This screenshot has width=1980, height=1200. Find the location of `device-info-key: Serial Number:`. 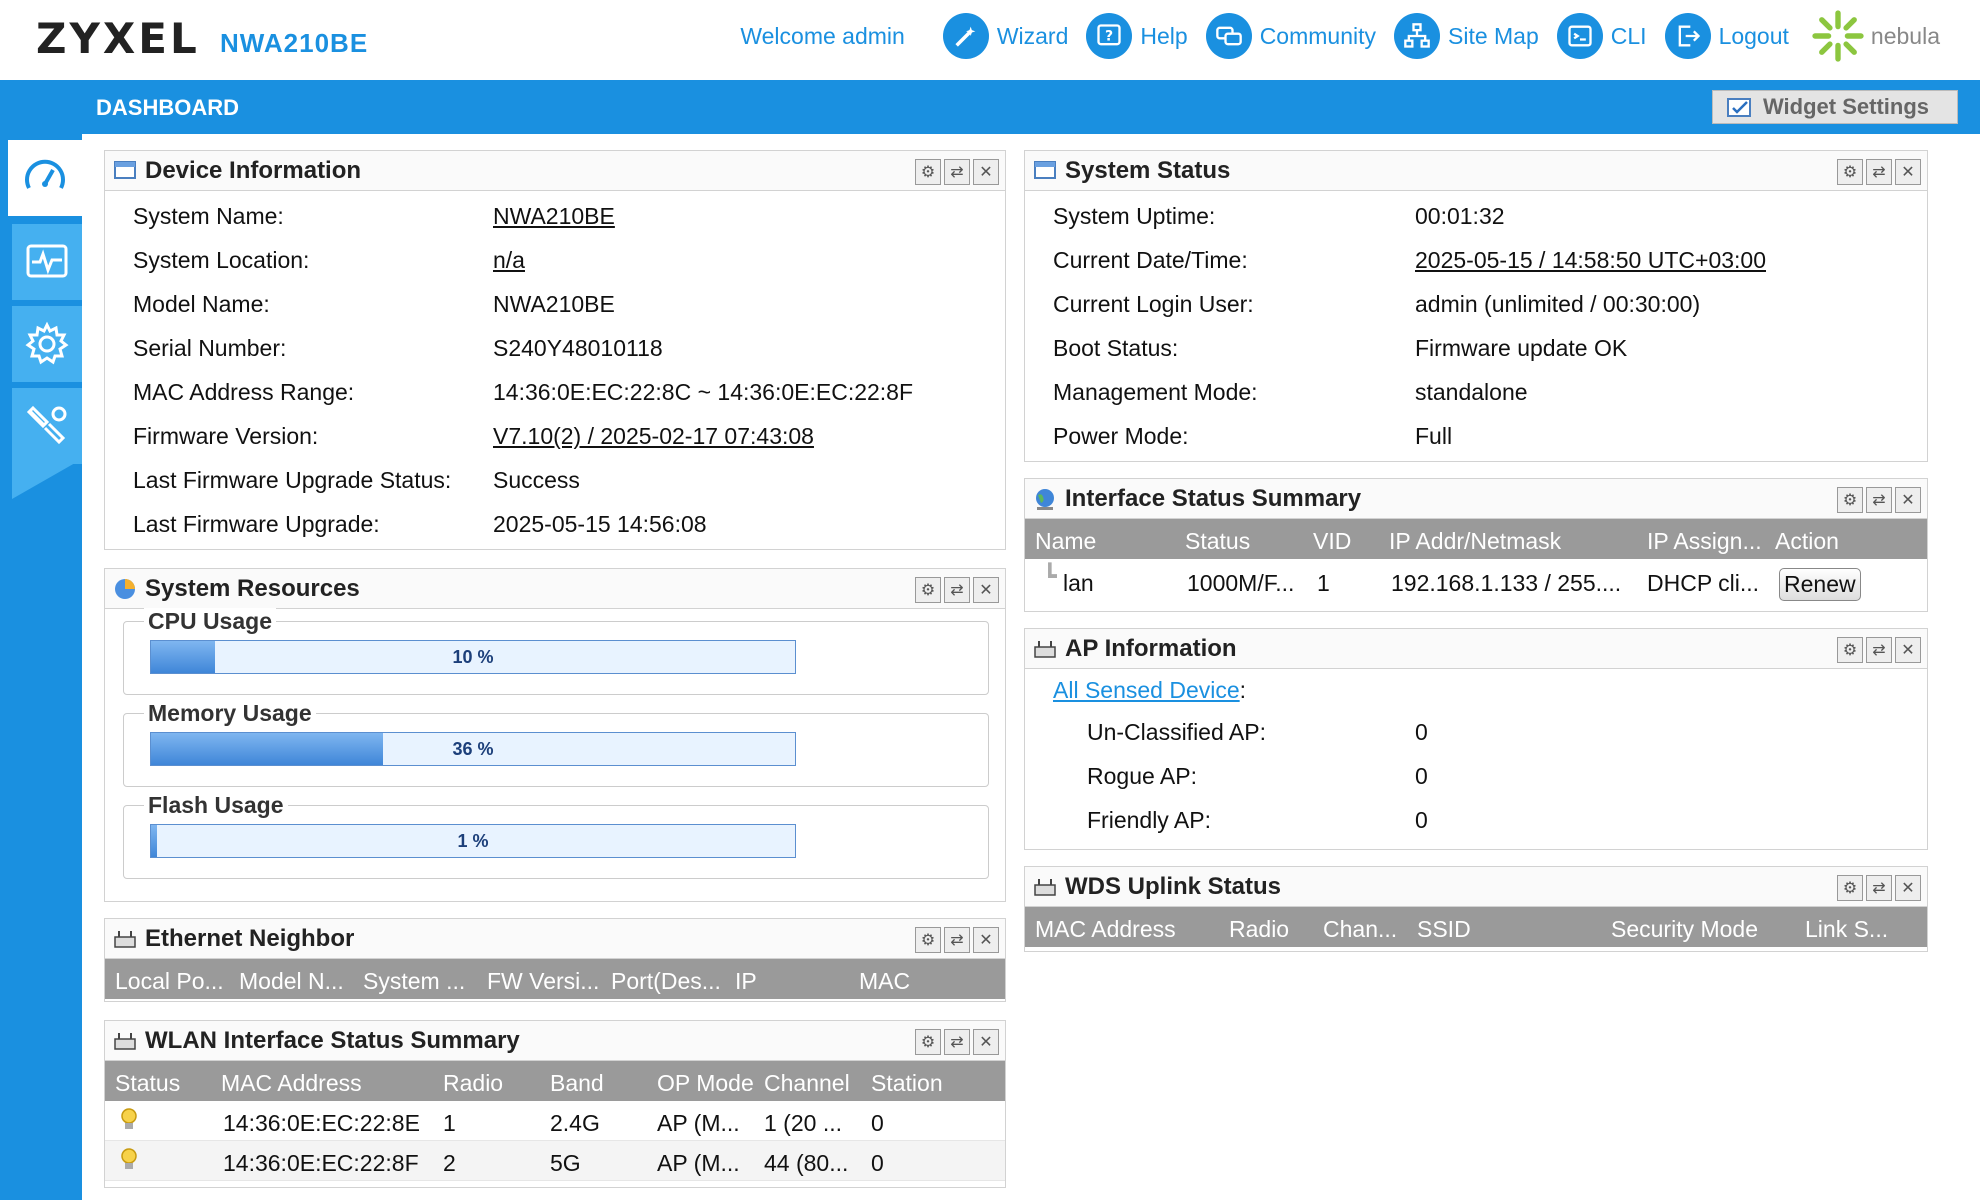

device-info-key: Serial Number: is located at coordinates (210, 348).